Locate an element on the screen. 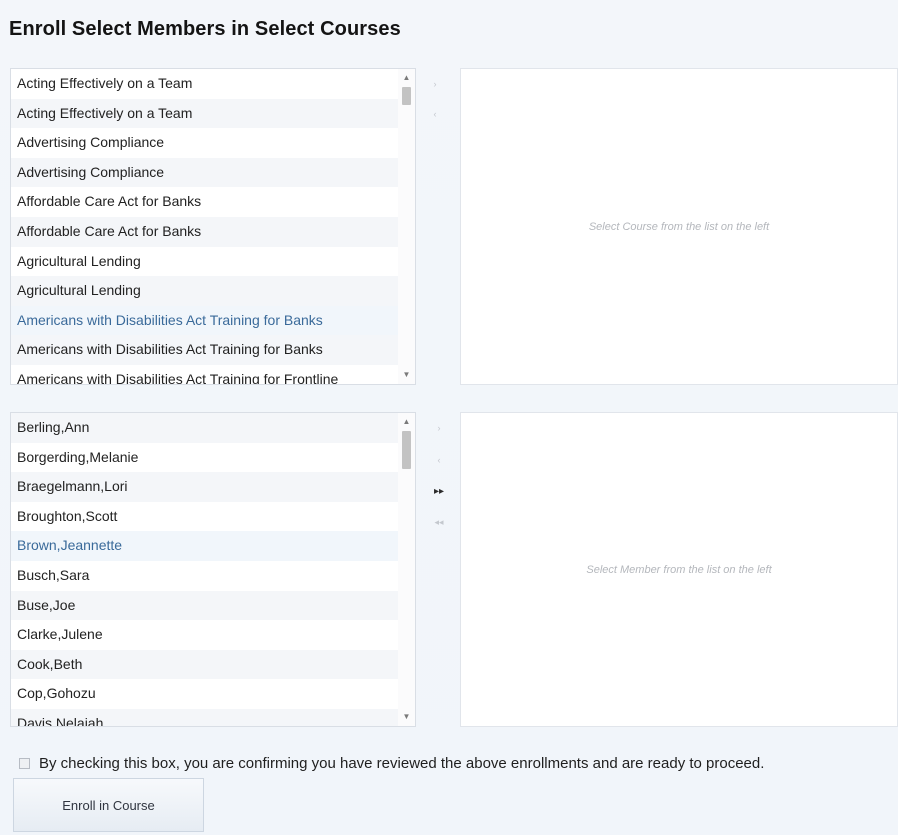 Image resolution: width=898 pixels, height=835 pixels. move-course-left-button: ‹ is located at coordinates (435, 114).